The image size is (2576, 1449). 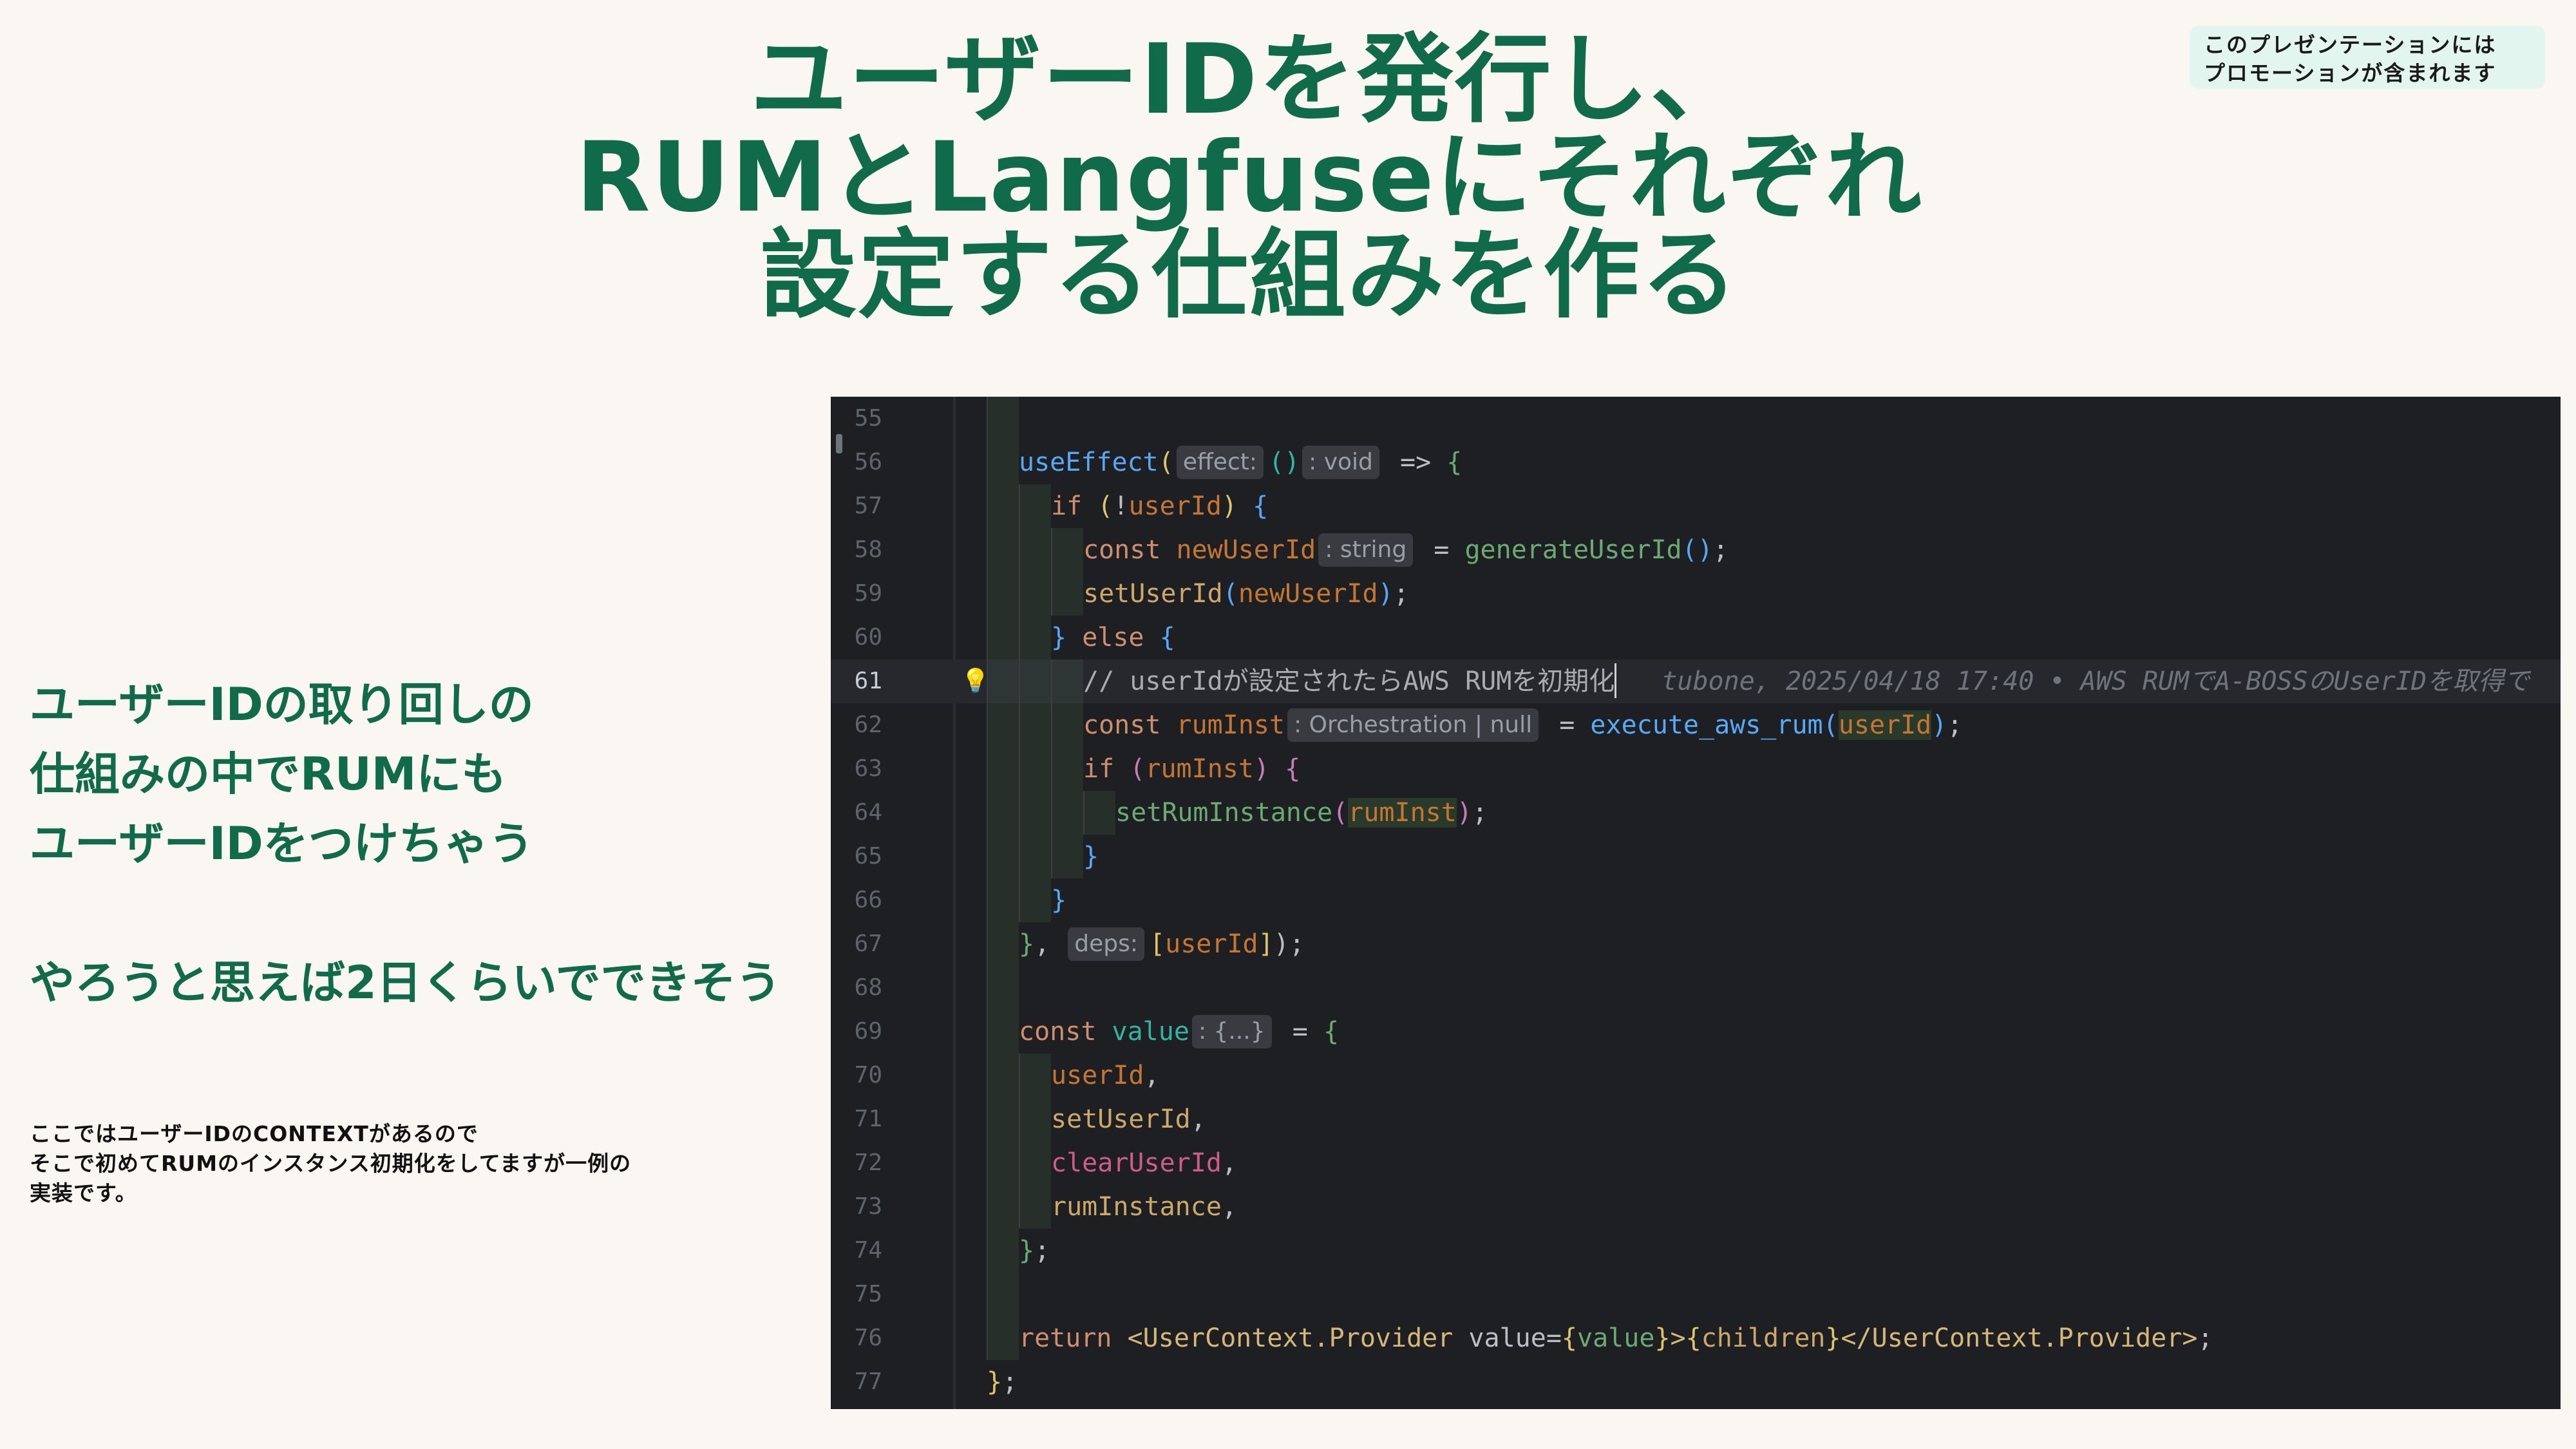 What do you see at coordinates (868, 1294) in the screenshot?
I see `line-number: 75` at bounding box center [868, 1294].